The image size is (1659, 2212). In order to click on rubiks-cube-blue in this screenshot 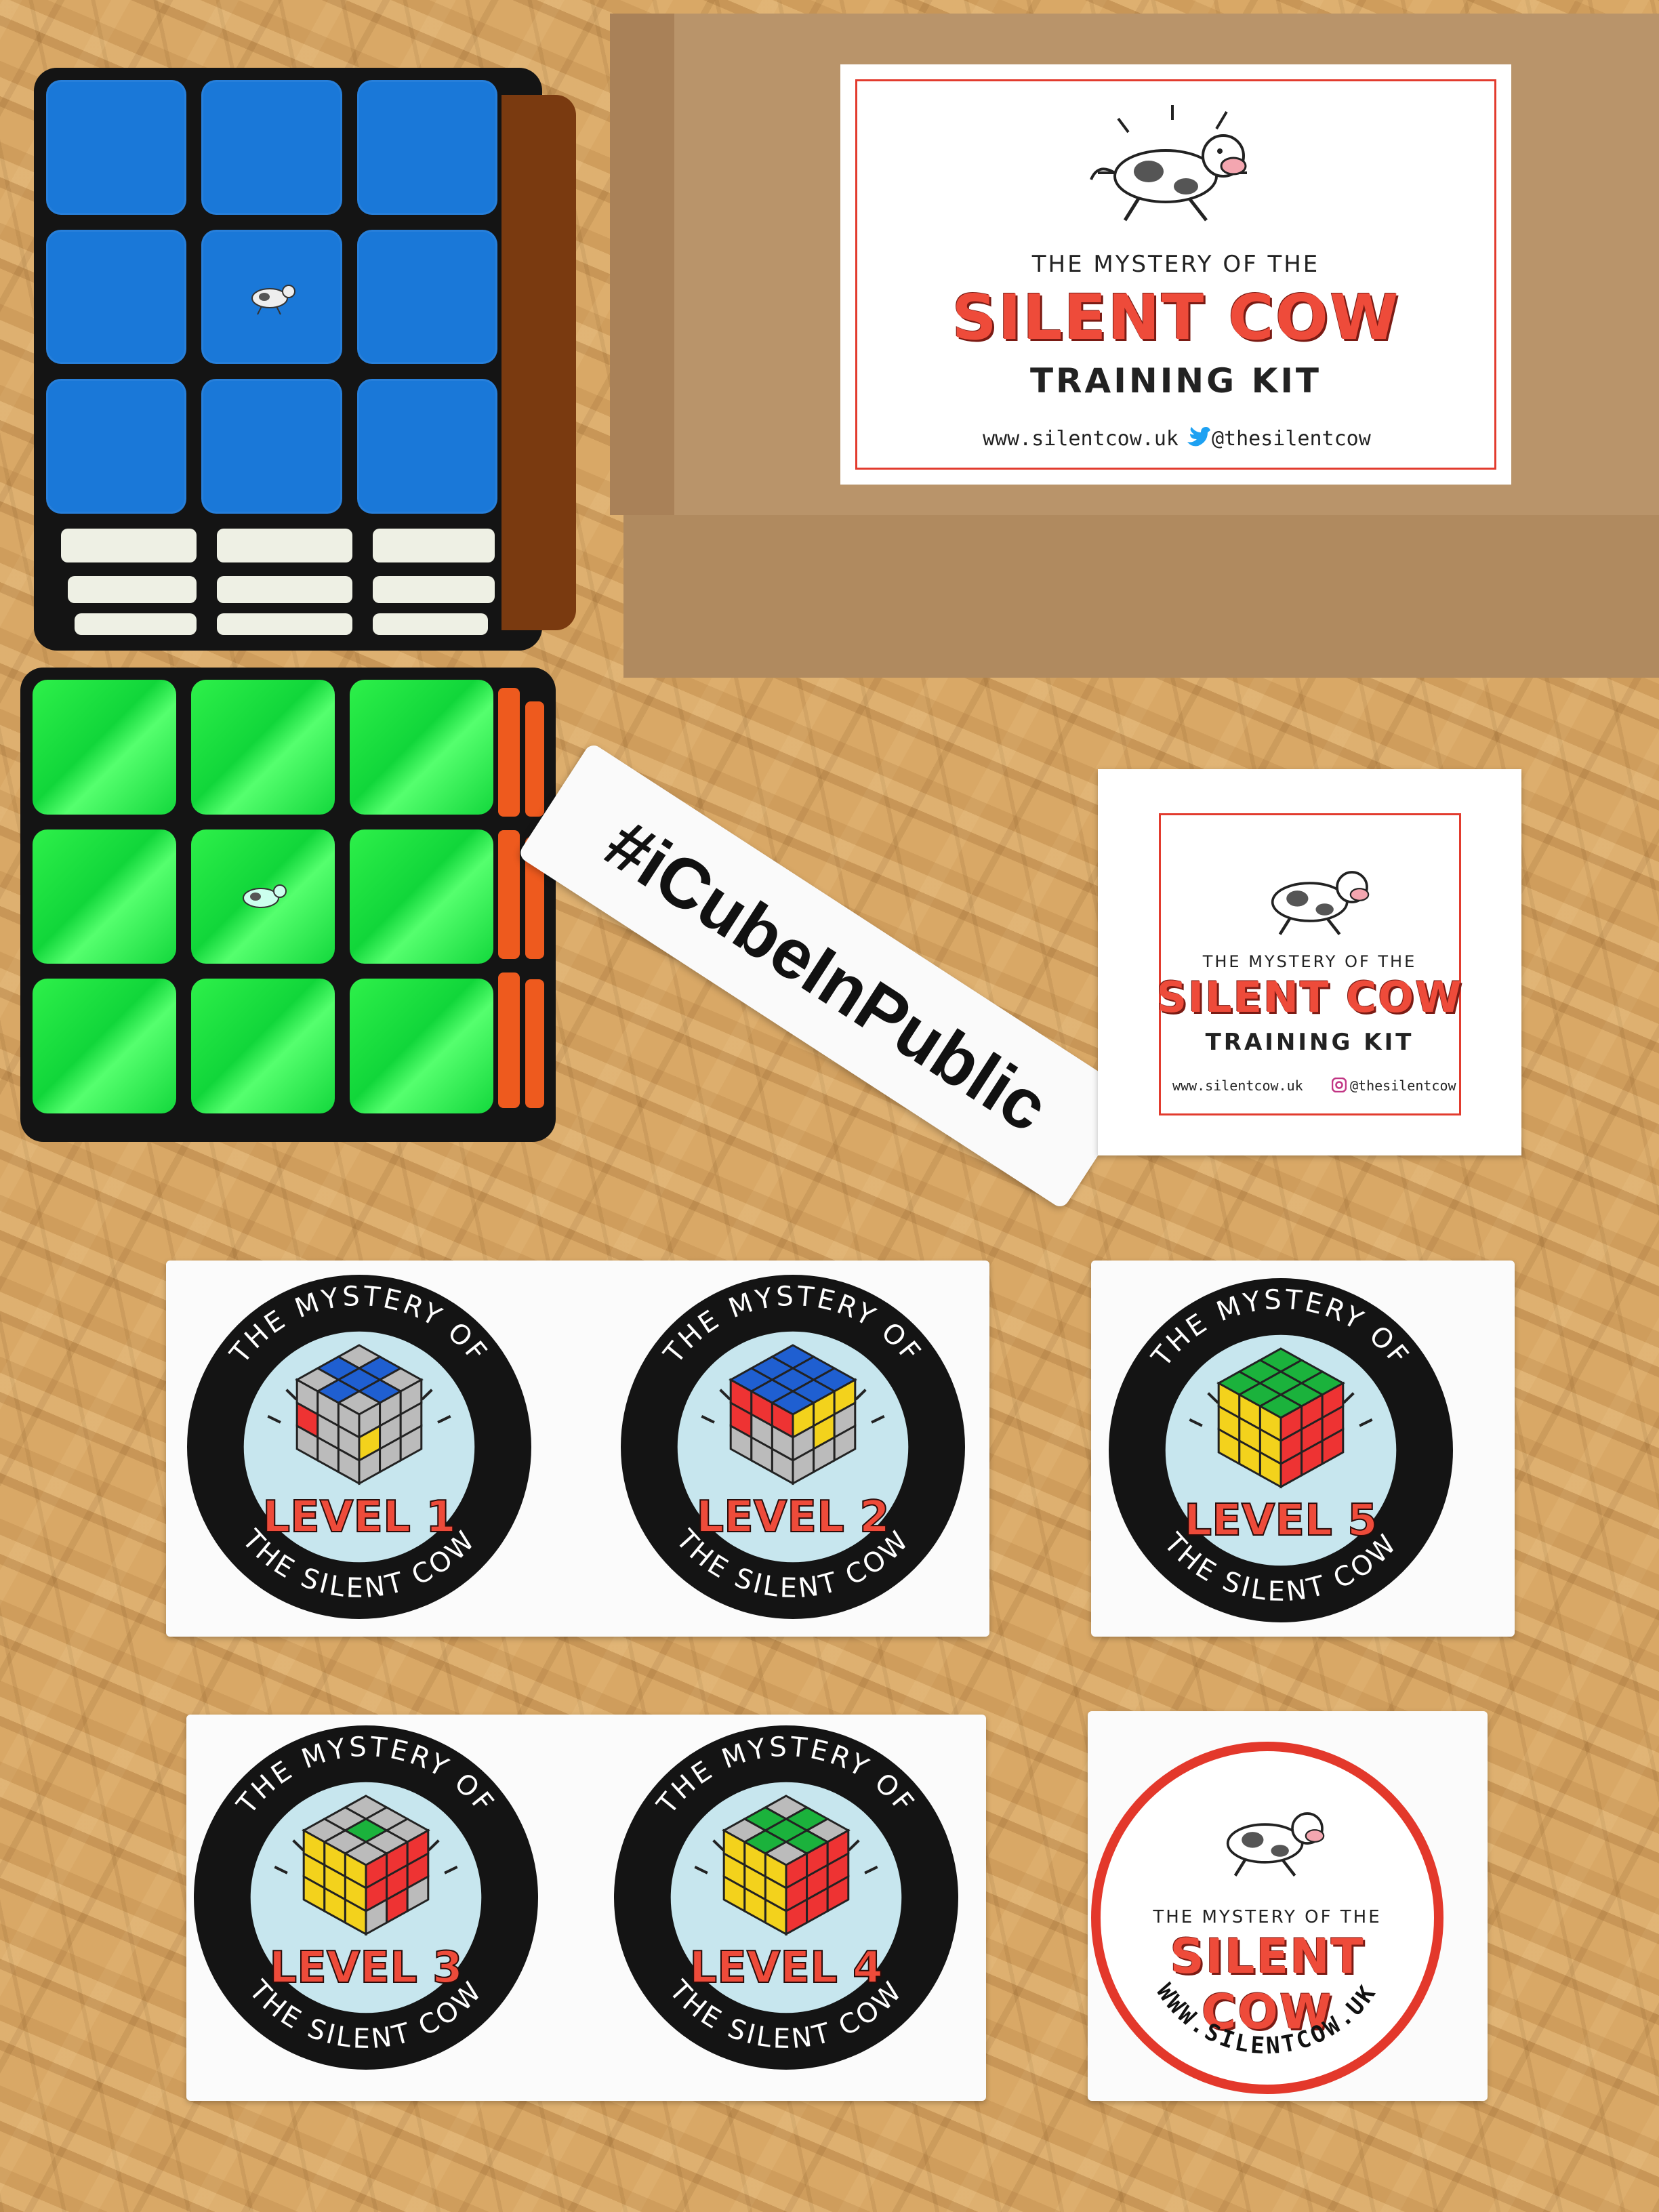, I will do `click(305, 360)`.